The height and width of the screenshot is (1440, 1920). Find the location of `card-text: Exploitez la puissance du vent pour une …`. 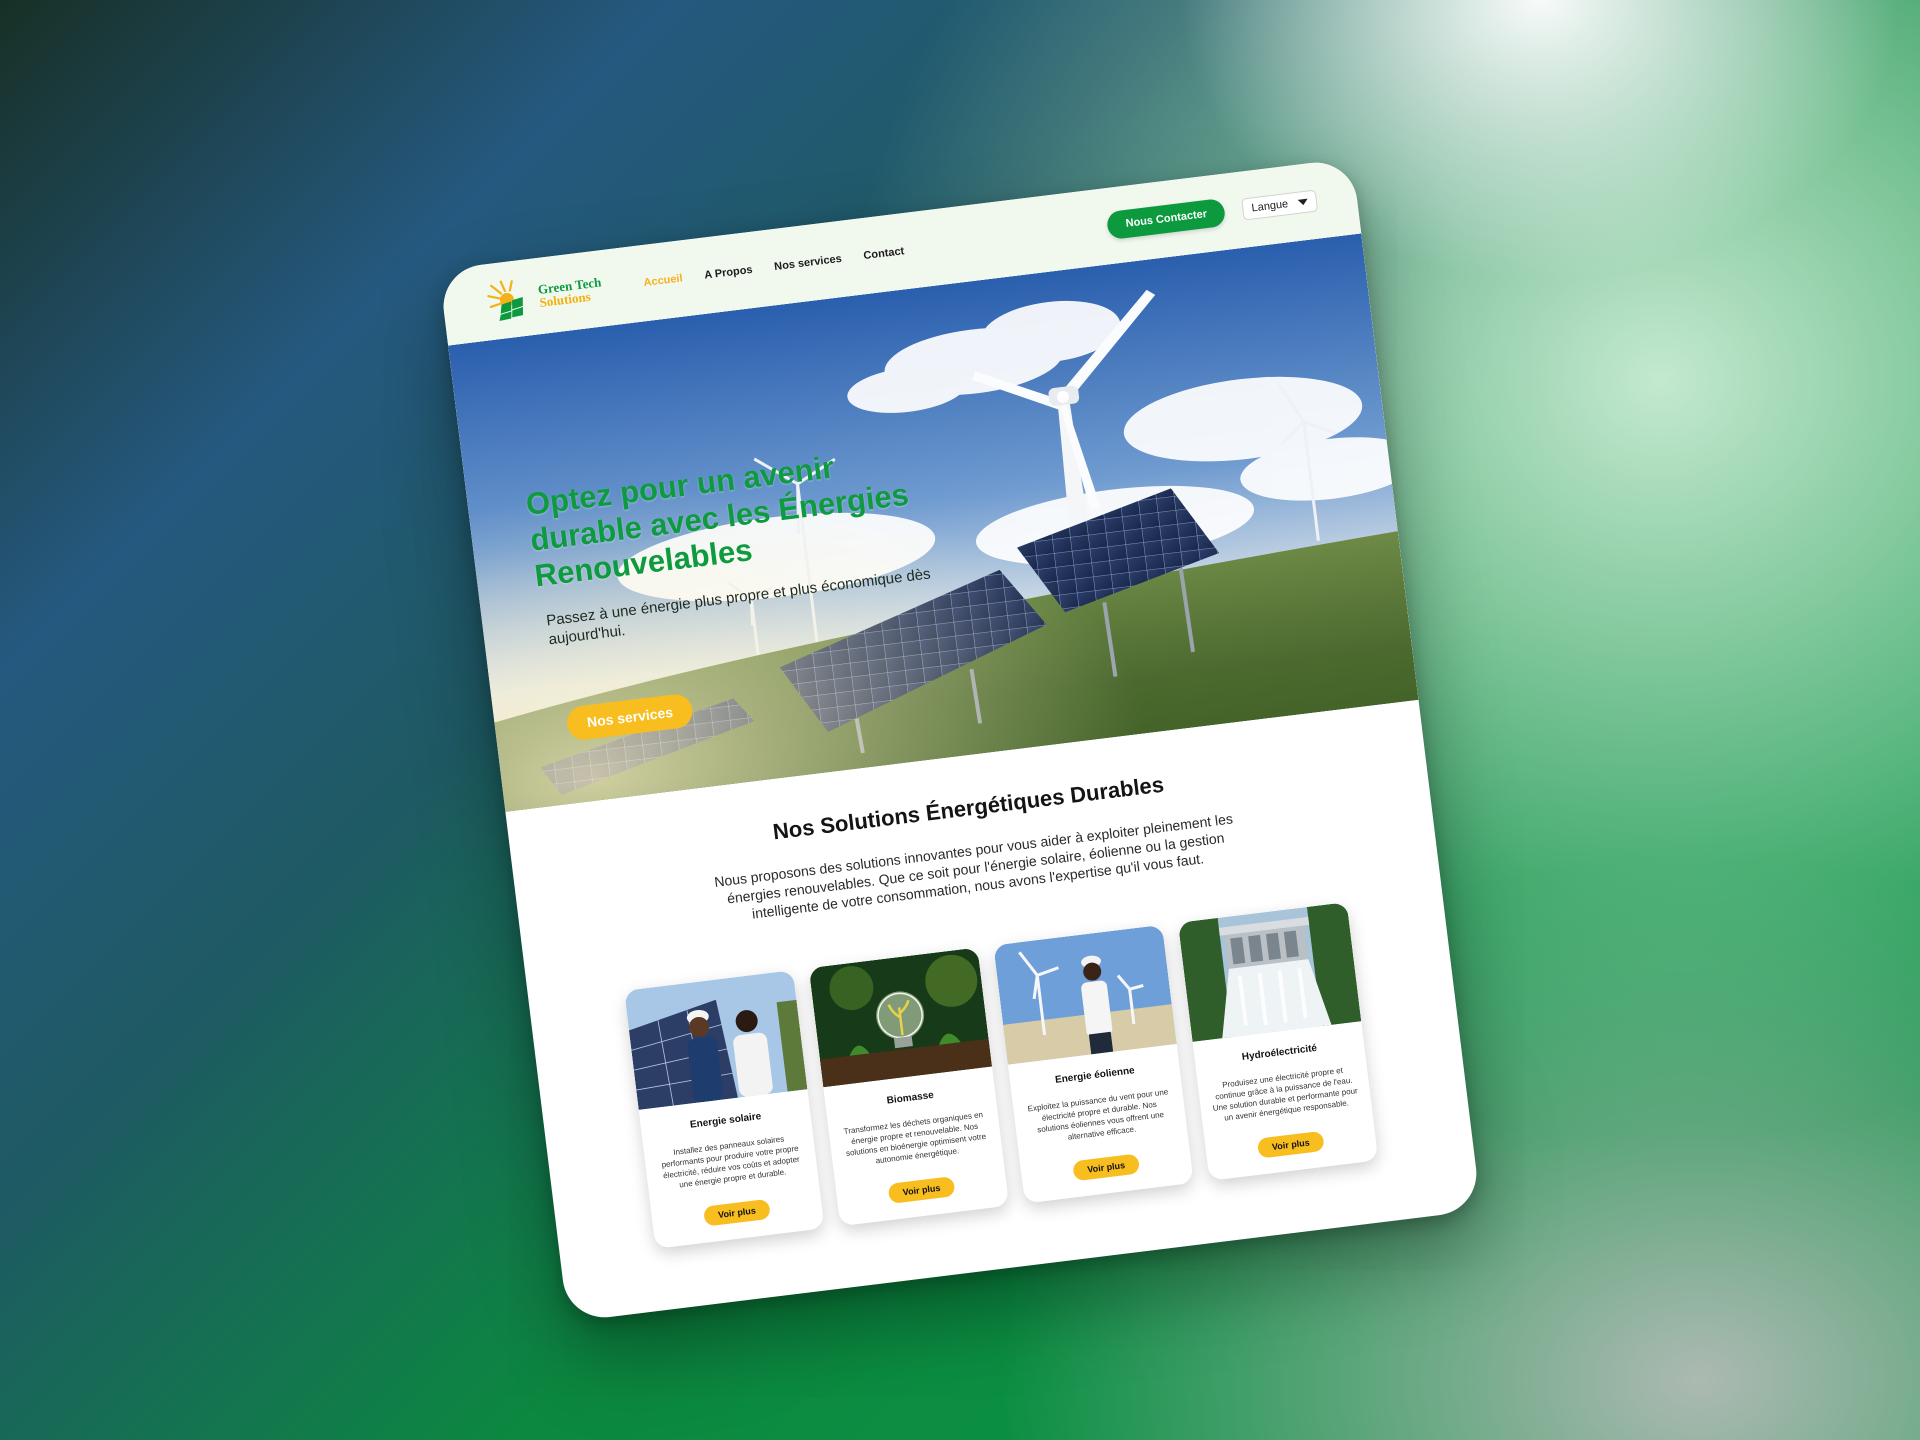

card-text: Exploitez la puissance du vent pour une … is located at coordinates (1098, 1114).